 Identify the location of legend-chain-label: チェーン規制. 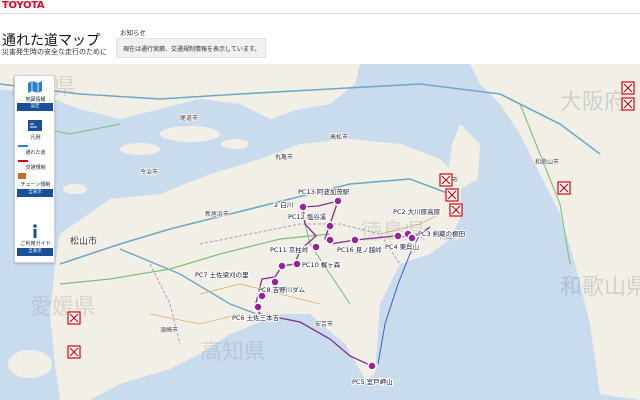
(35, 185).